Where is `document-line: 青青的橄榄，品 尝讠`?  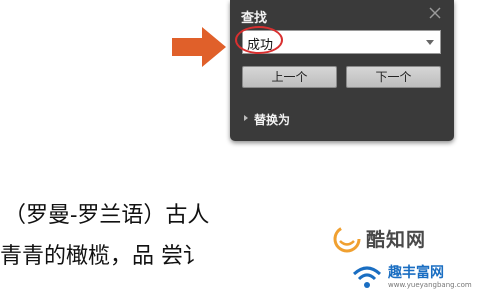
document-line: 青青的橄榄，品 尝讠 is located at coordinates (102, 256).